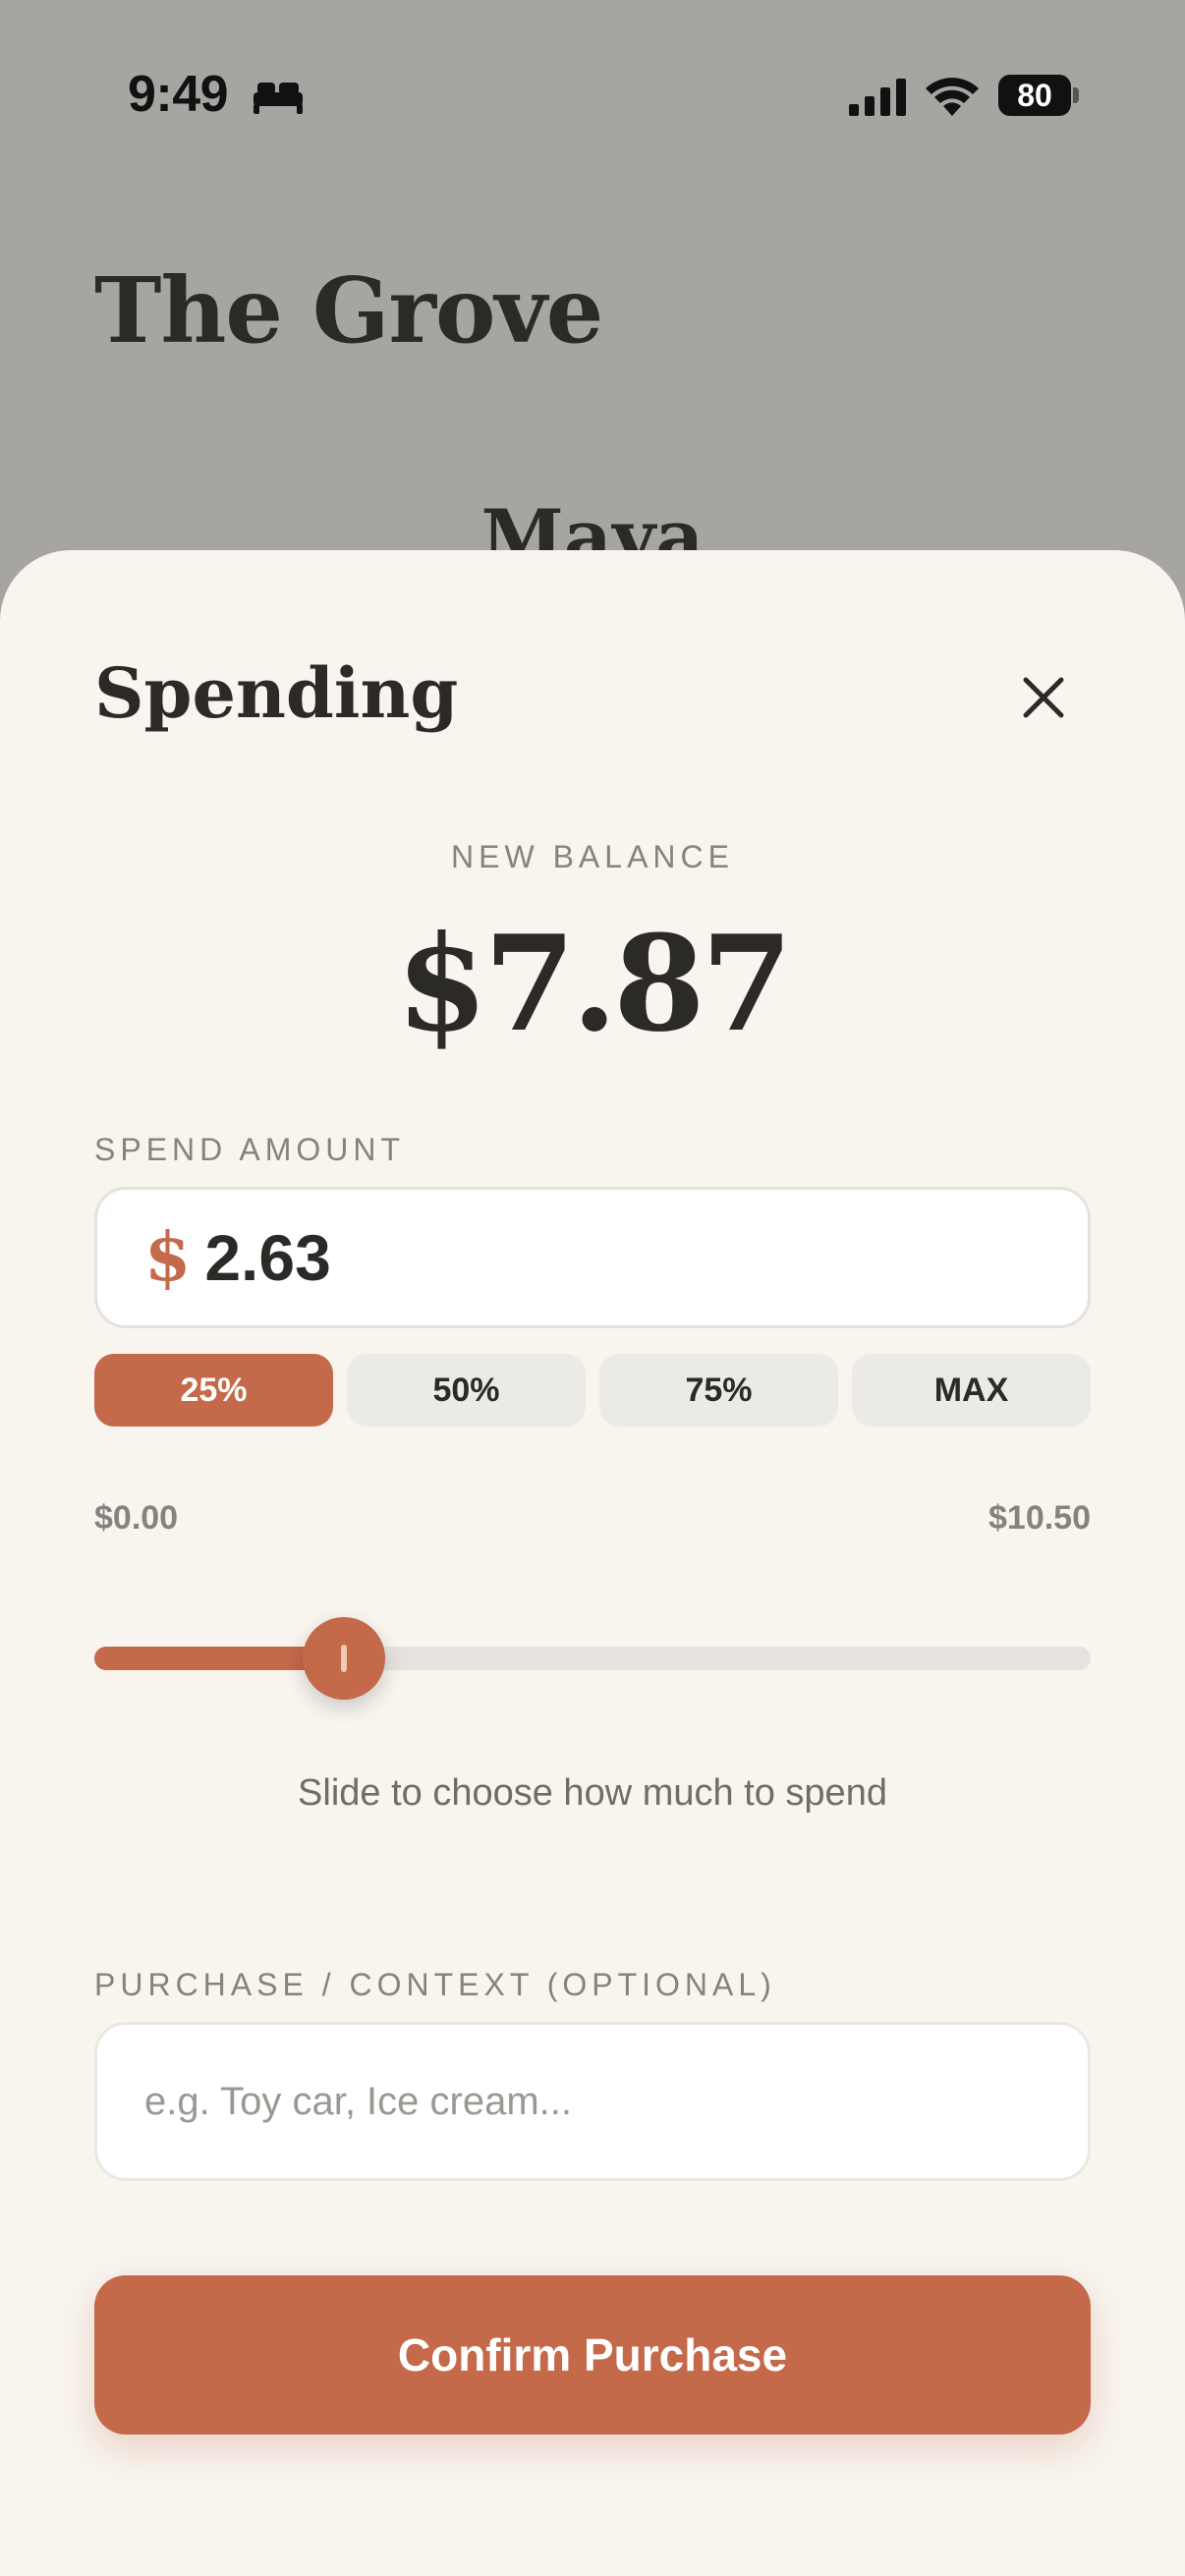 Image resolution: width=1185 pixels, height=2576 pixels. I want to click on context-label: PURCHASE / CONTEXT (OPTIONAL), so click(435, 1984).